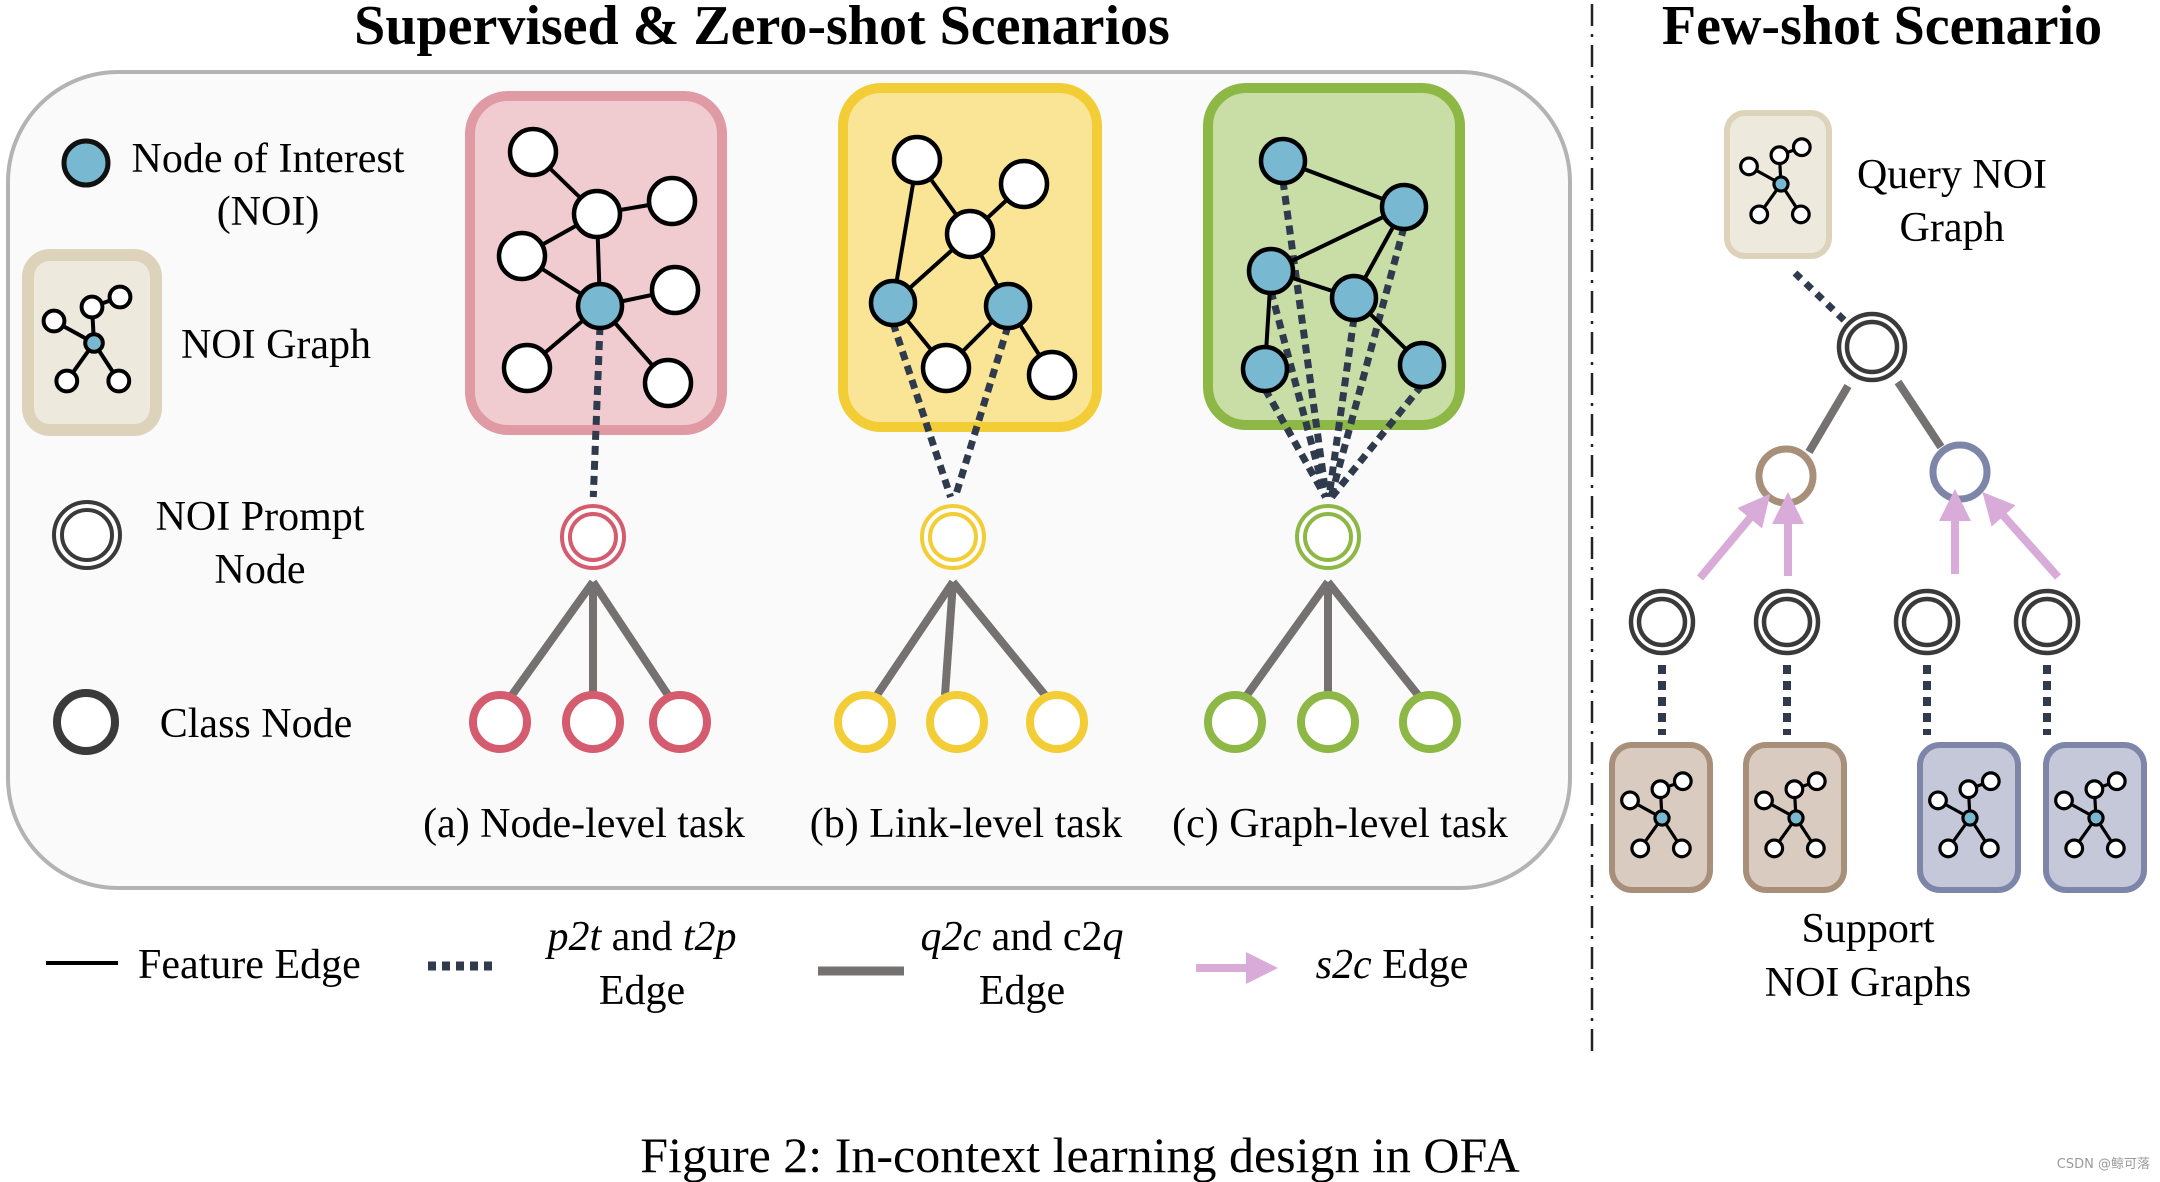  Describe the element at coordinates (1867, 929) in the screenshot. I see `support-label-line1: Support` at that location.